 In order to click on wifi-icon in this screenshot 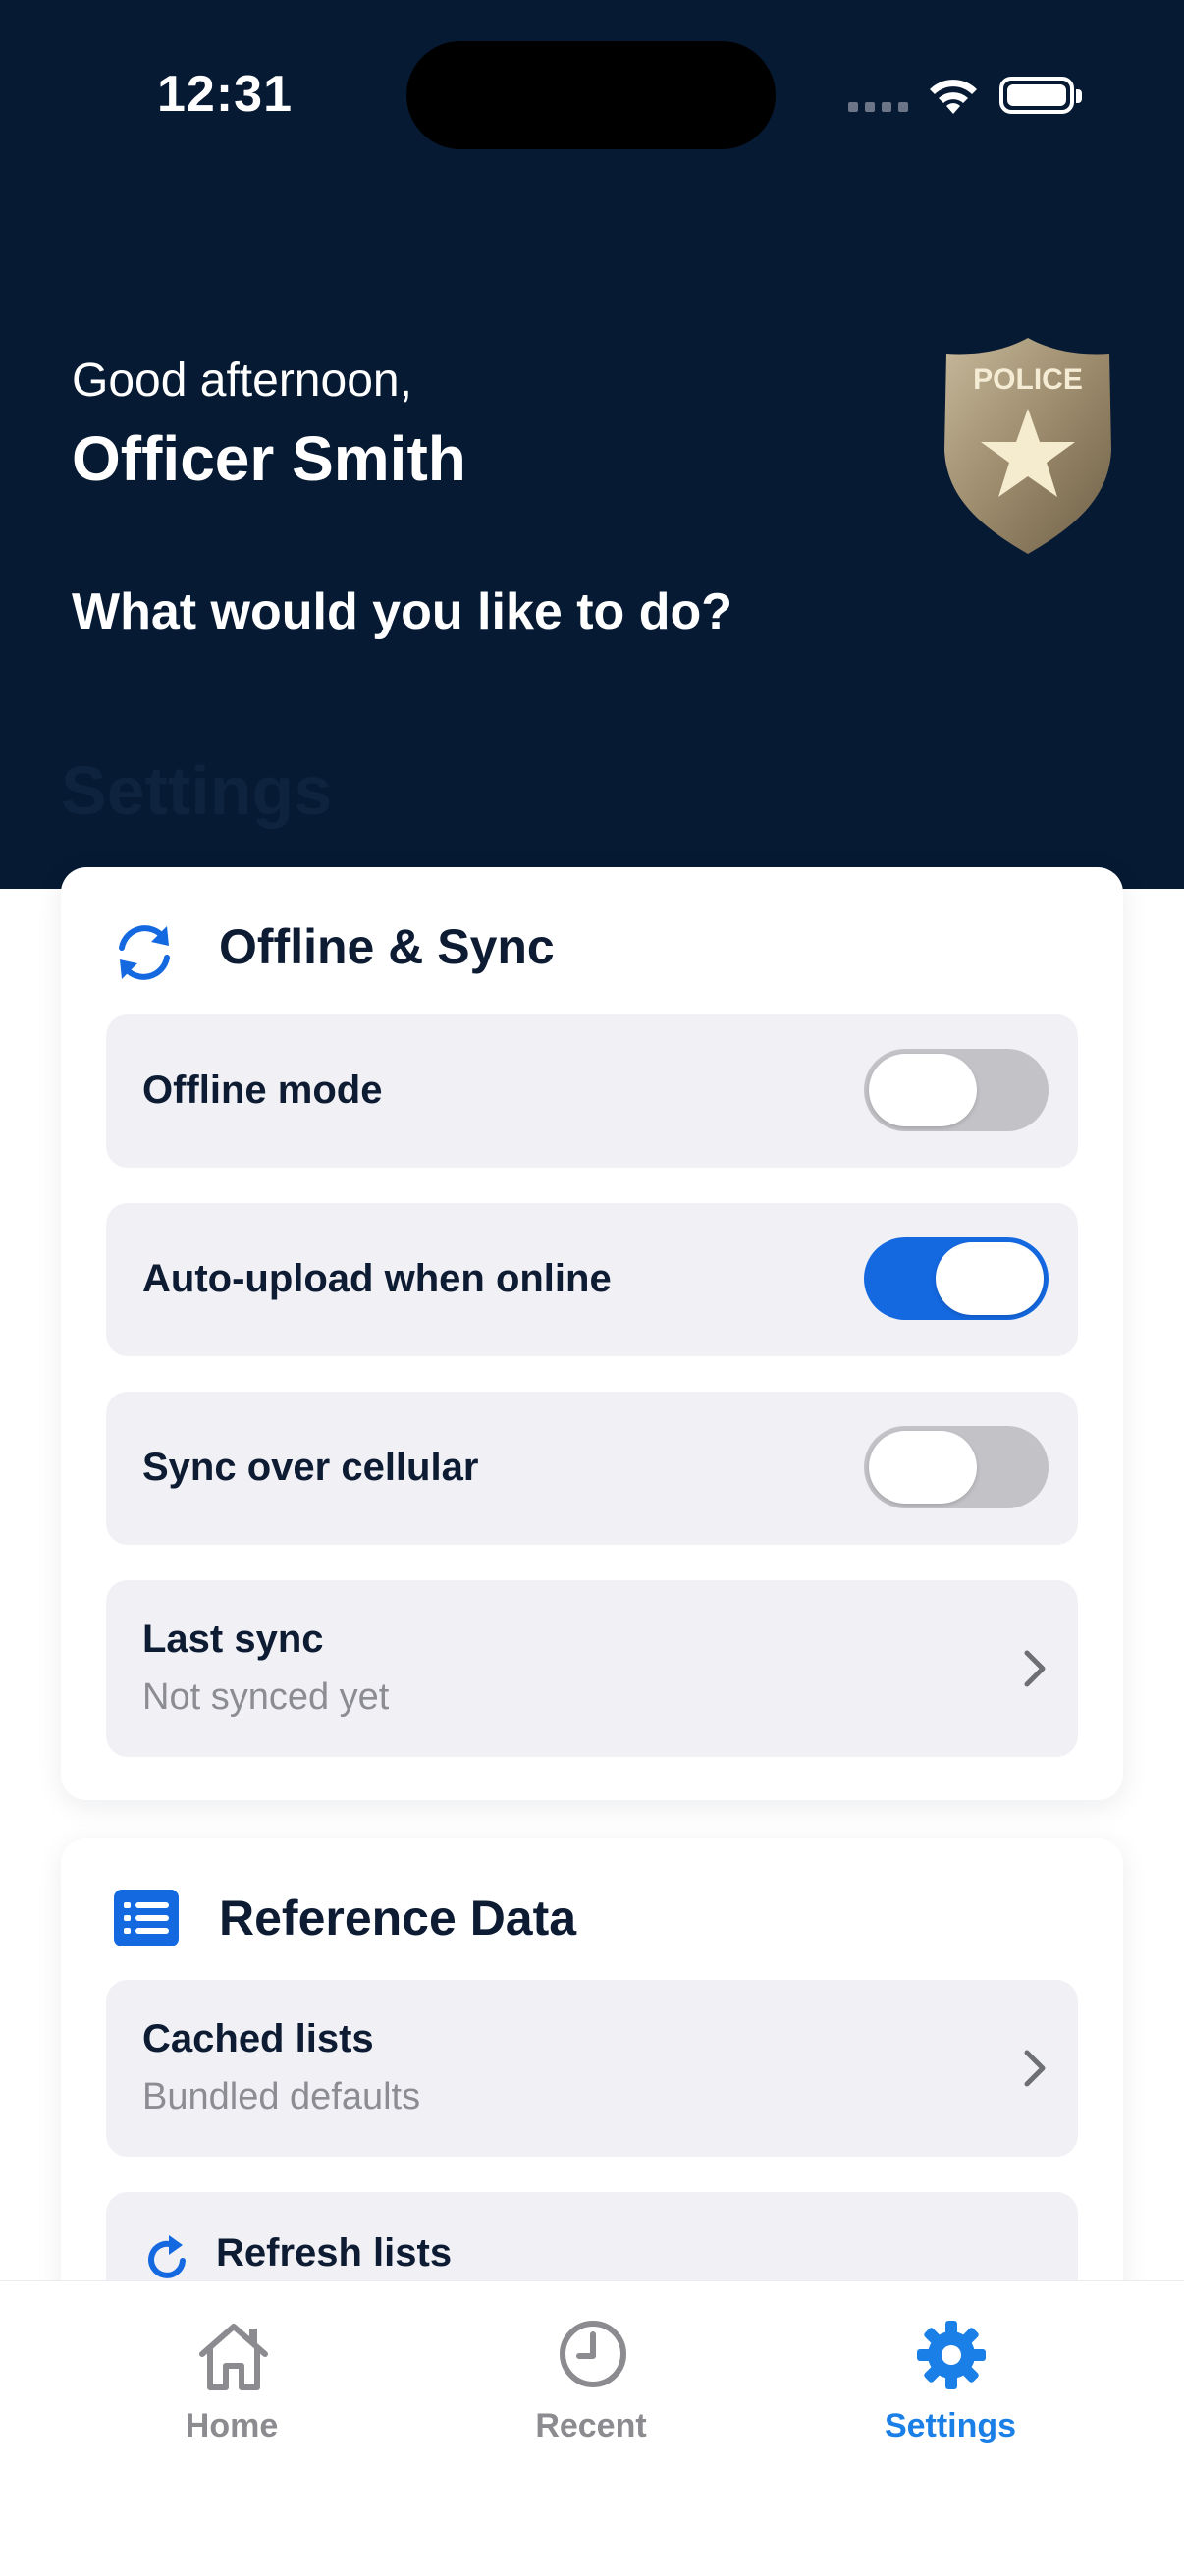, I will do `click(953, 97)`.